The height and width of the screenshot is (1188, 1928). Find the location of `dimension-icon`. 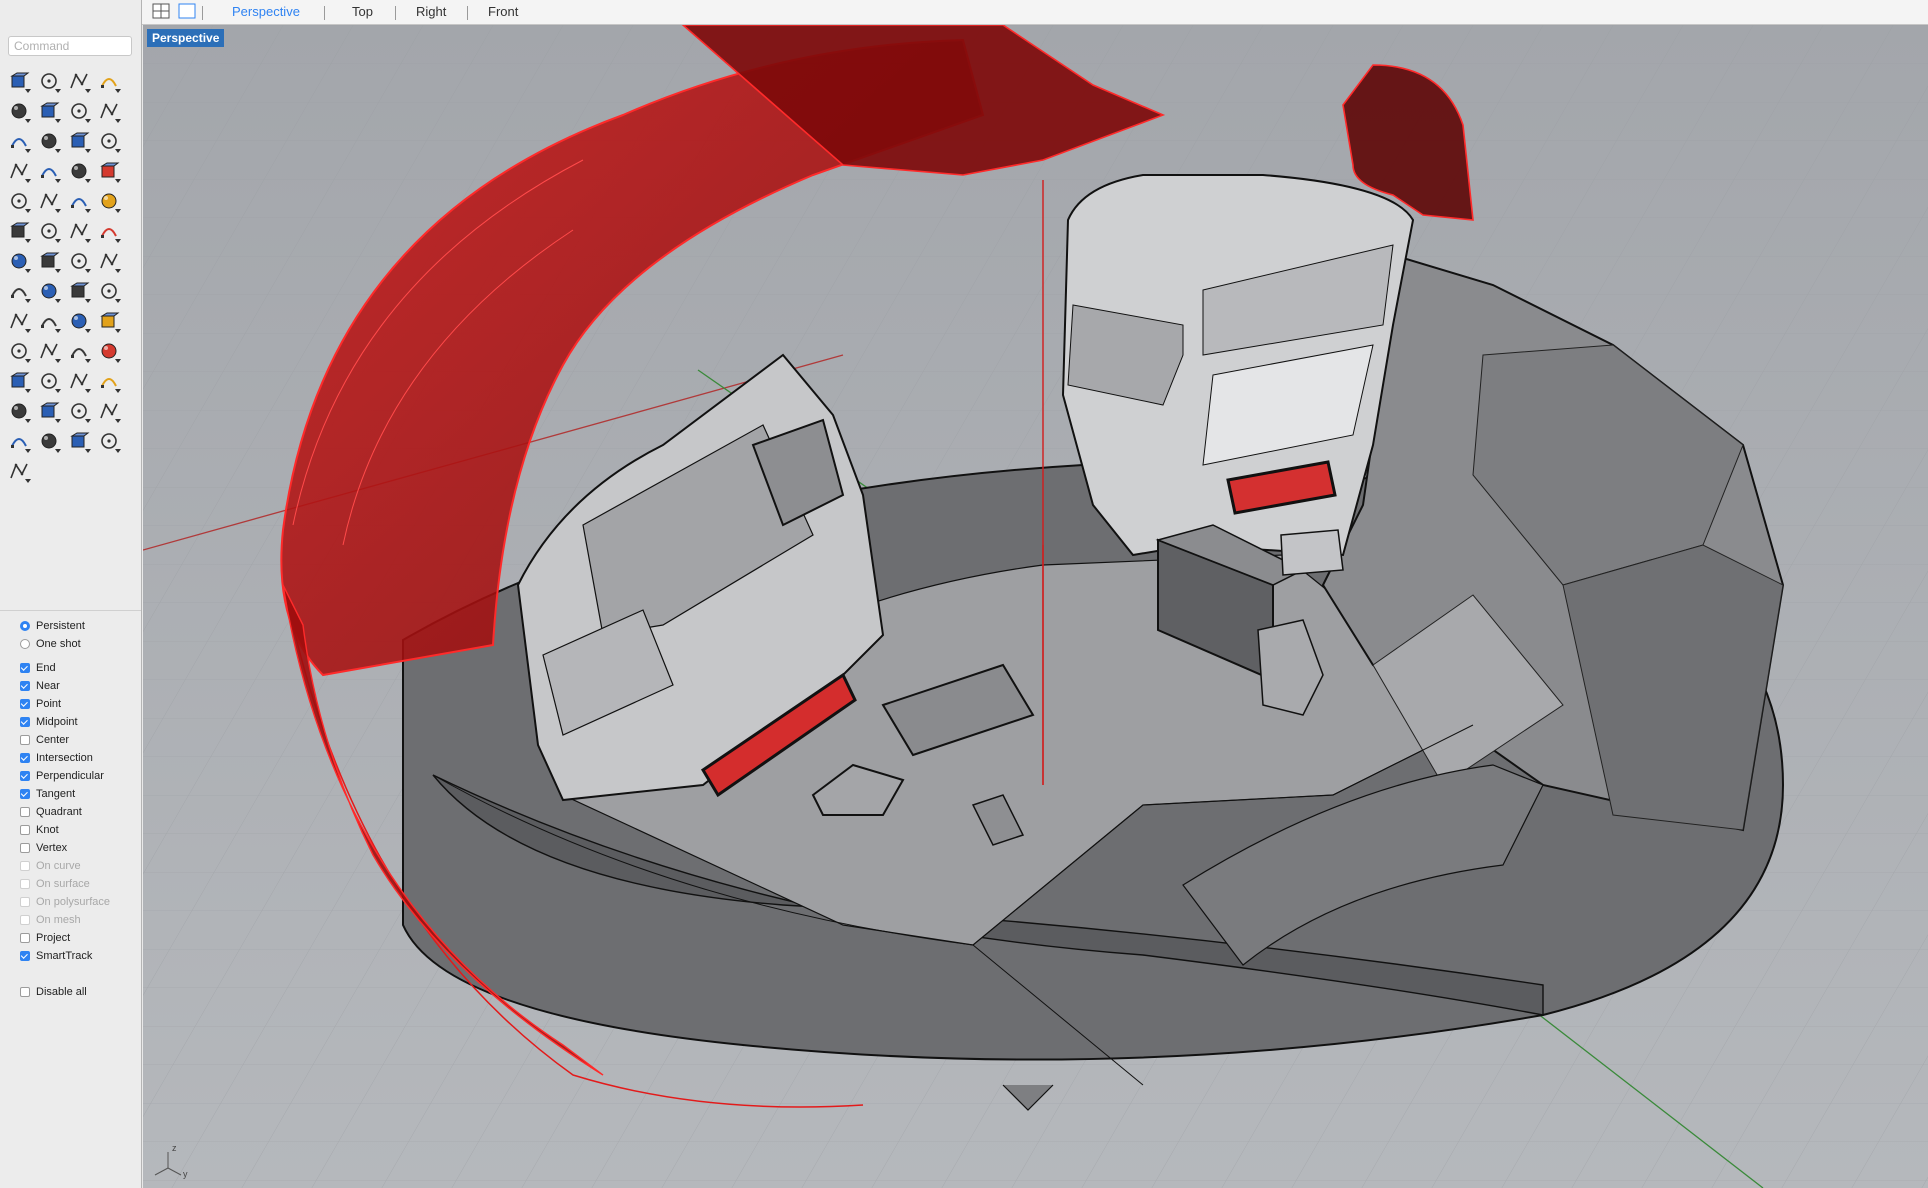

dimension-icon is located at coordinates (49, 291).